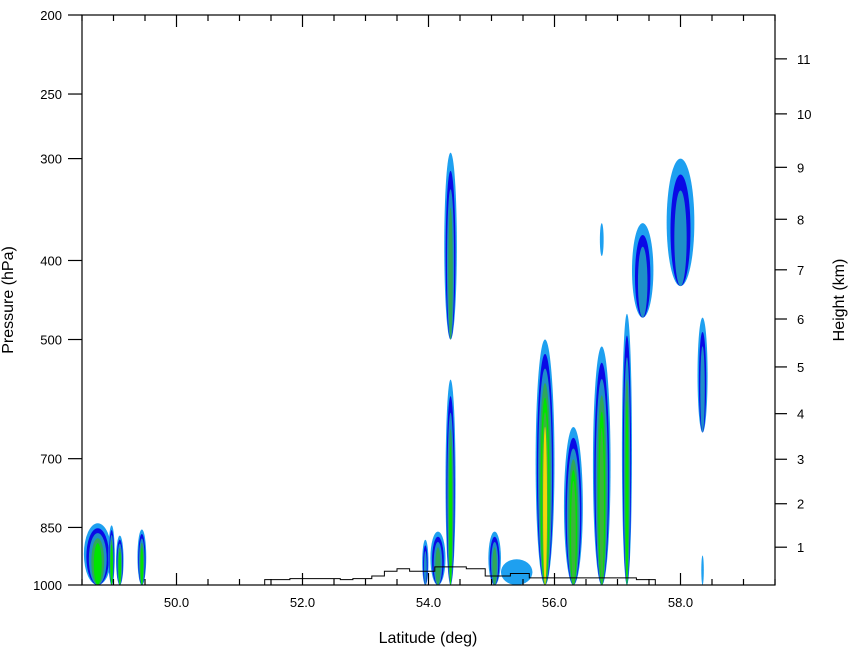 The image size is (850, 650). Describe the element at coordinates (804, 59) in the screenshot. I see `height-tick-label: 11` at that location.